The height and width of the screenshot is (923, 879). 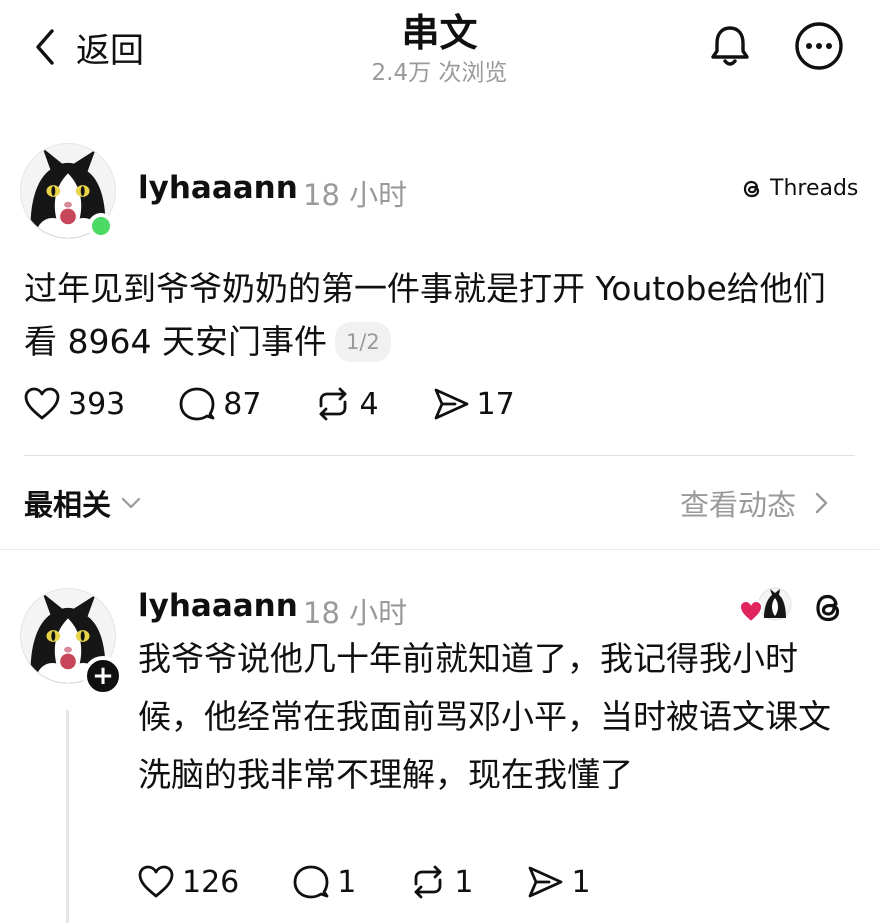 I want to click on reply-share-count: 1, so click(x=581, y=882).